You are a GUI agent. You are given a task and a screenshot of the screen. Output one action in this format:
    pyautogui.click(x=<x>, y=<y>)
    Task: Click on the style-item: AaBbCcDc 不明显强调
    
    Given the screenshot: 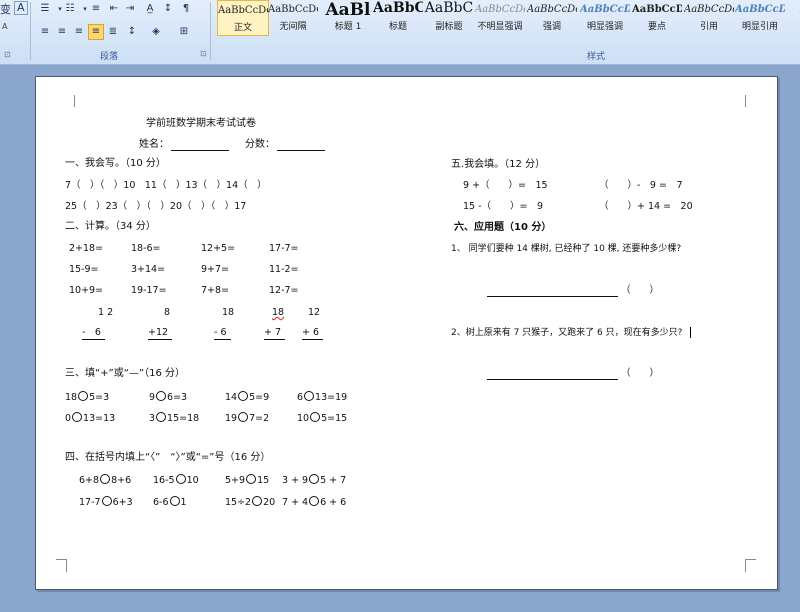 What is the action you would take?
    pyautogui.click(x=500, y=17)
    